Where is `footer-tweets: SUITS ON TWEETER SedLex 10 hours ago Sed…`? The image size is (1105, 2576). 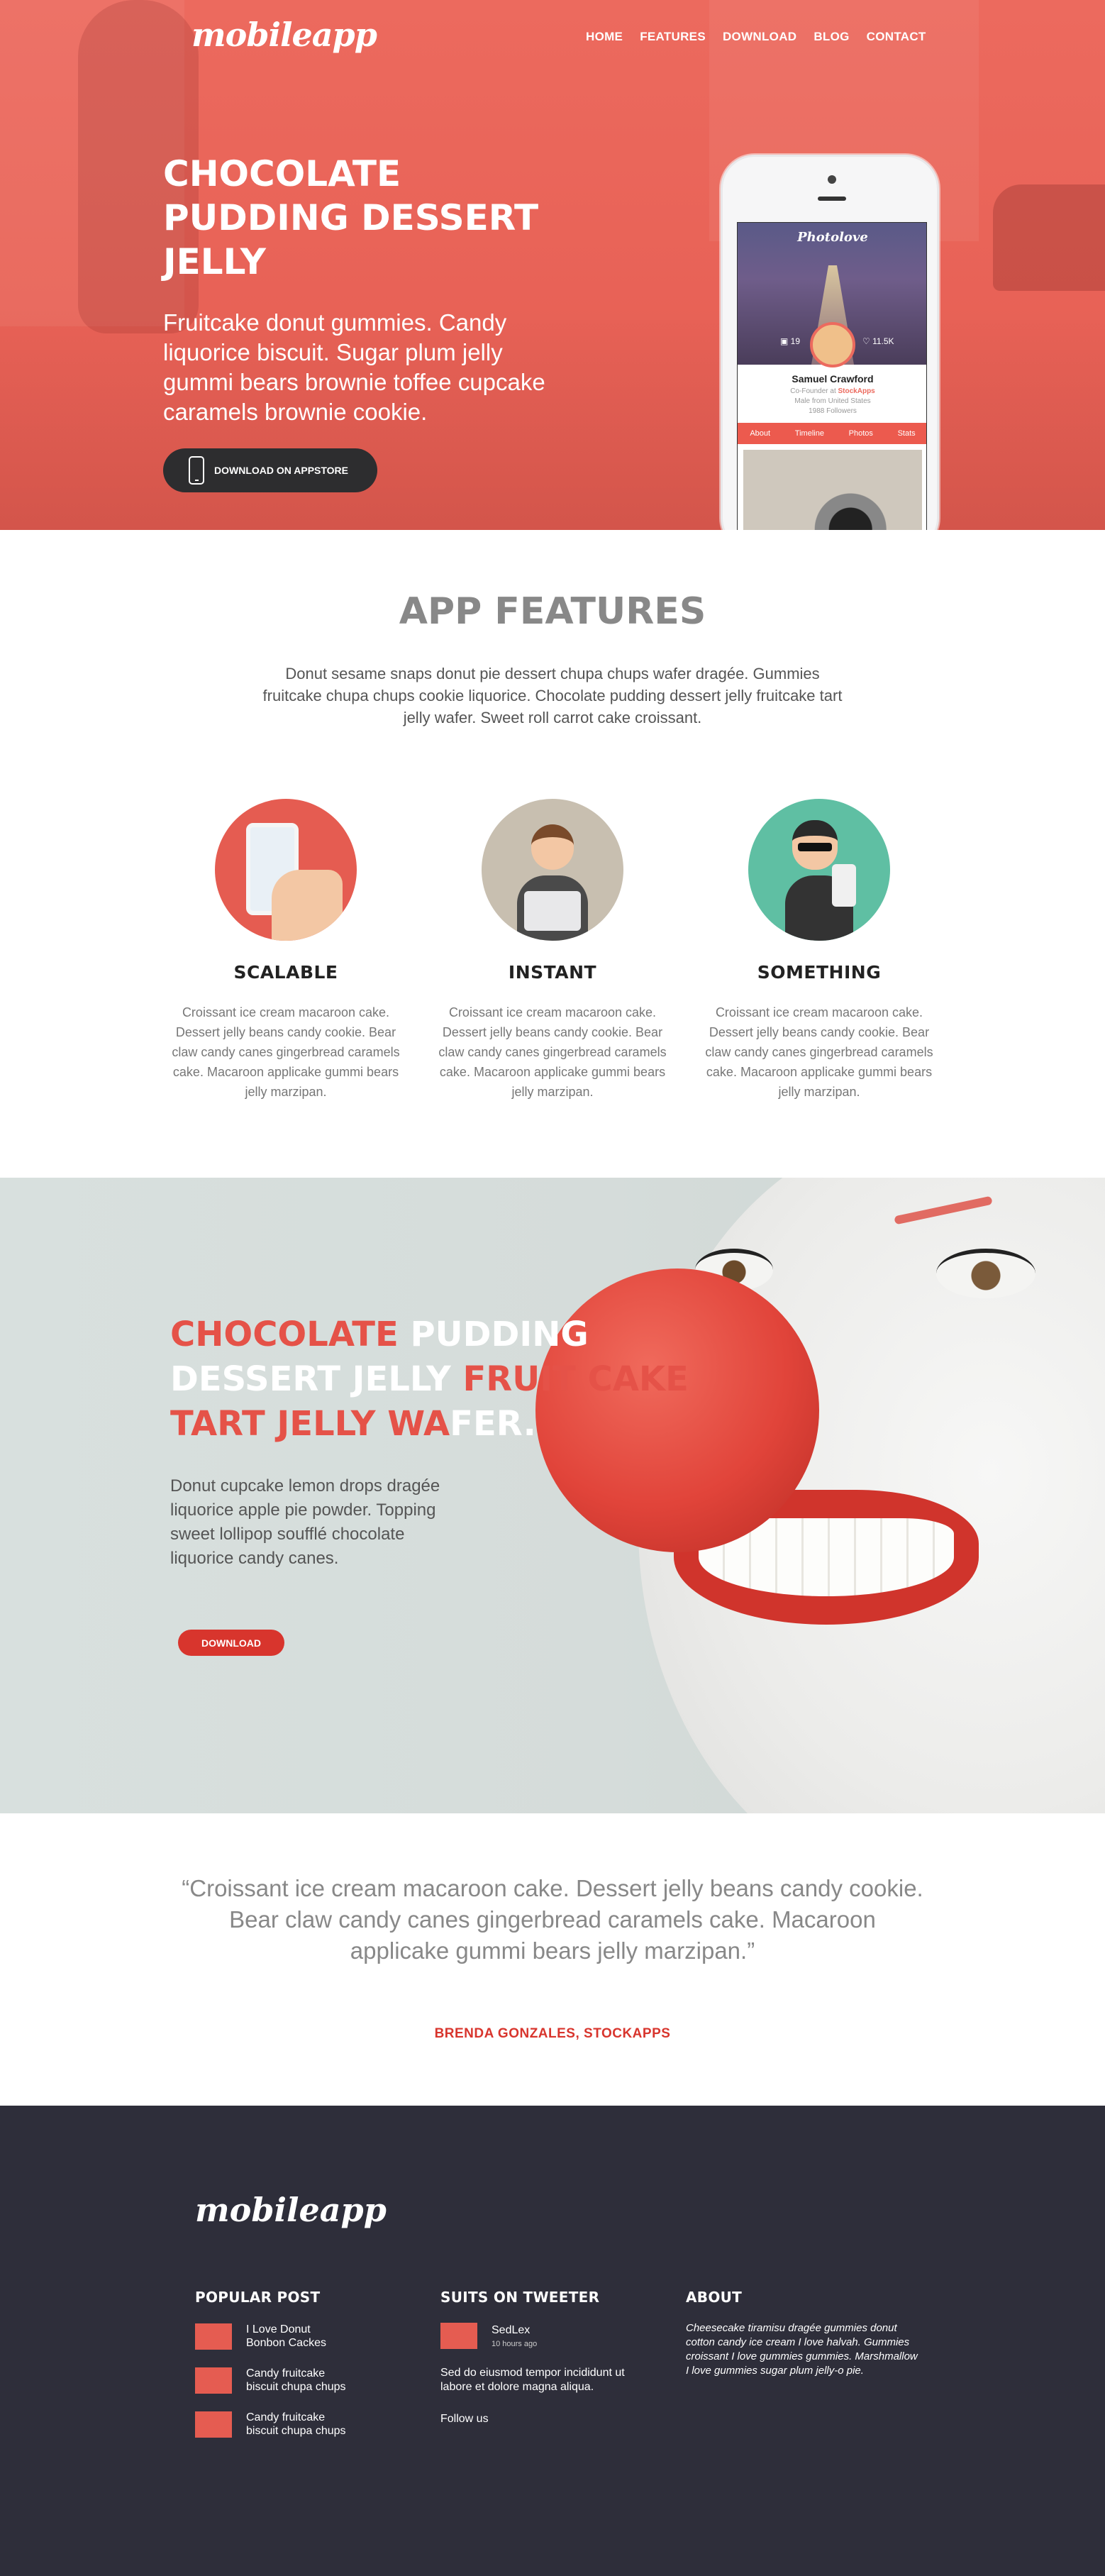
footer-tweets: SUITS ON TWEETER SedLex 10 hours ago Sed… is located at coordinates (557, 2357).